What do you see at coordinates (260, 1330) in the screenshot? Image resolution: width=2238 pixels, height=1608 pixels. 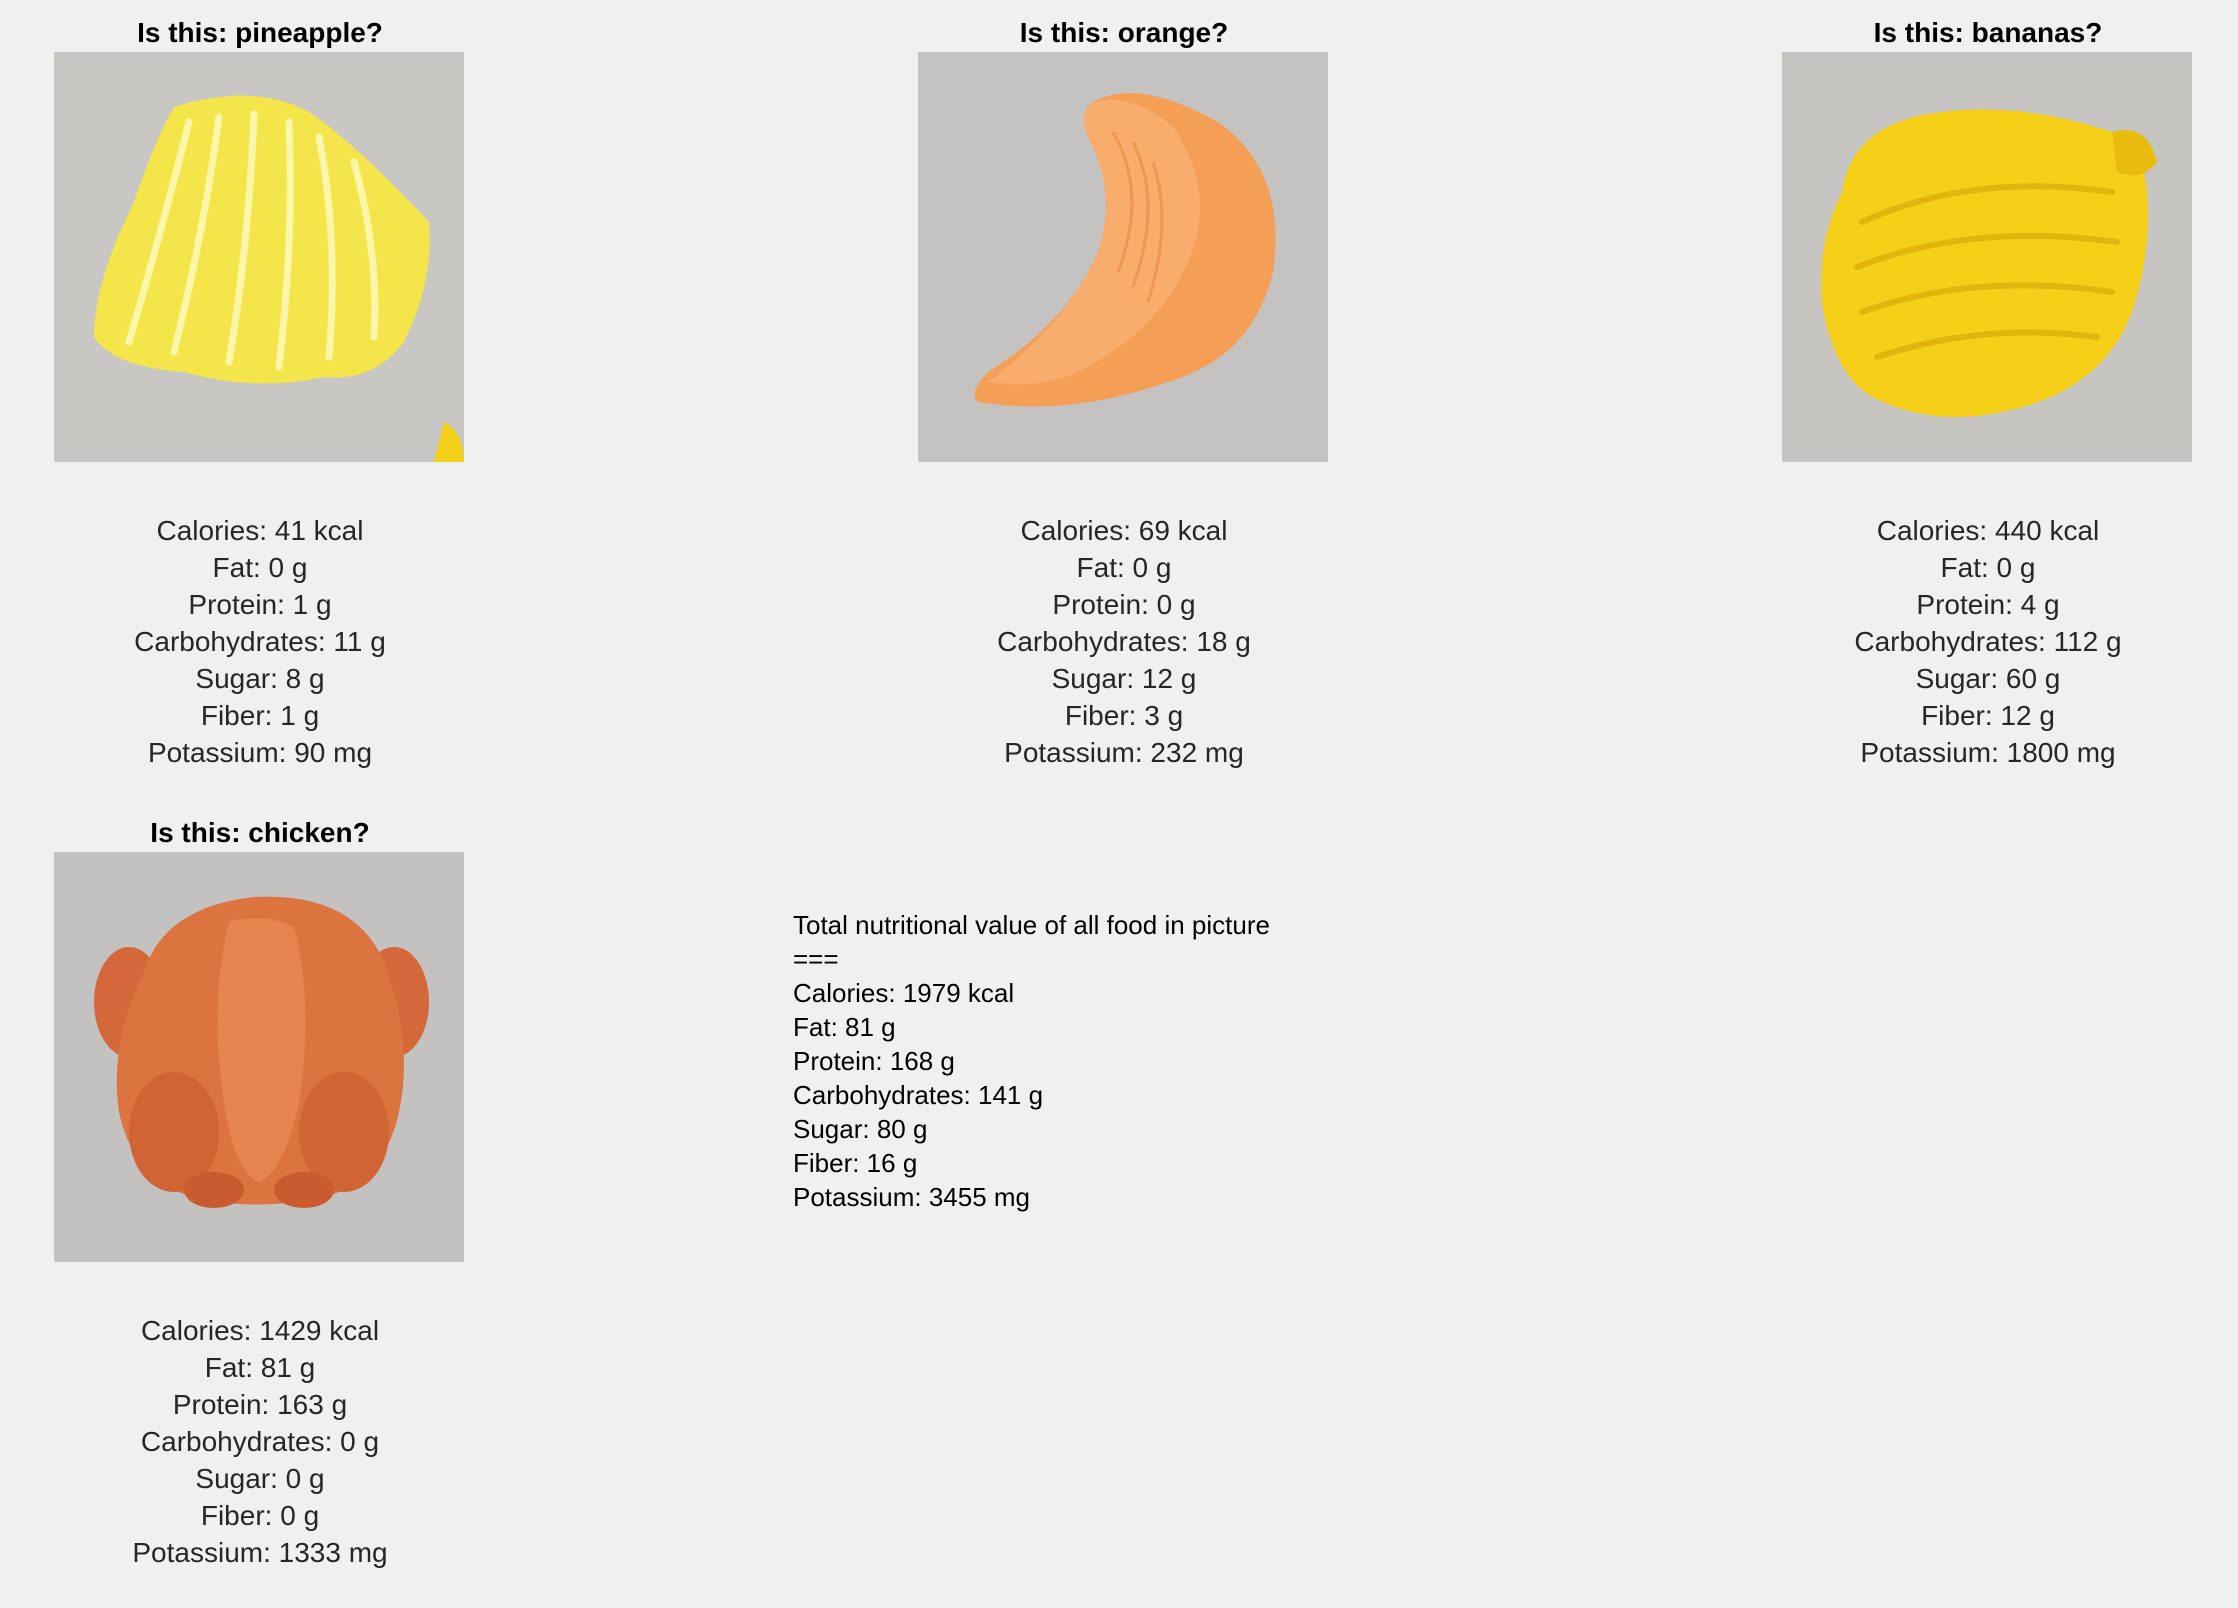 I see `nutrition-line: Calories: 1429 kcal` at bounding box center [260, 1330].